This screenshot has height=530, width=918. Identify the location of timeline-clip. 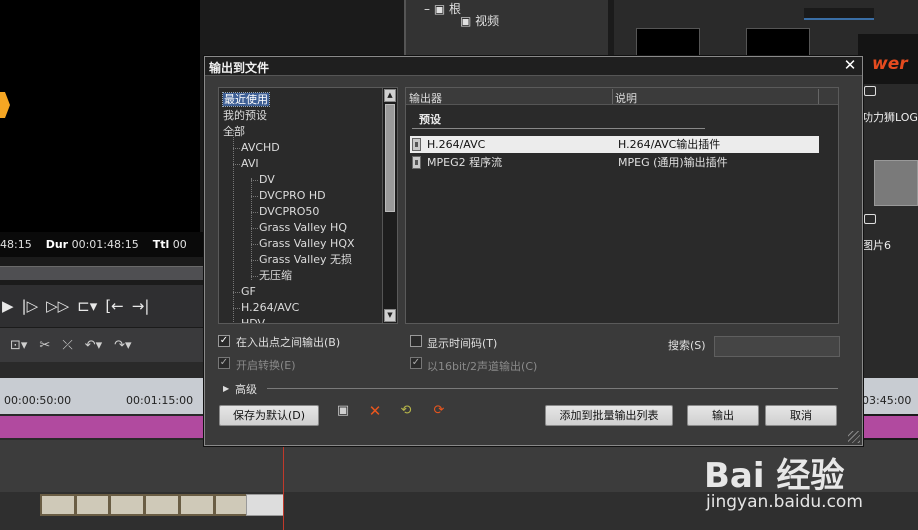
(265, 505).